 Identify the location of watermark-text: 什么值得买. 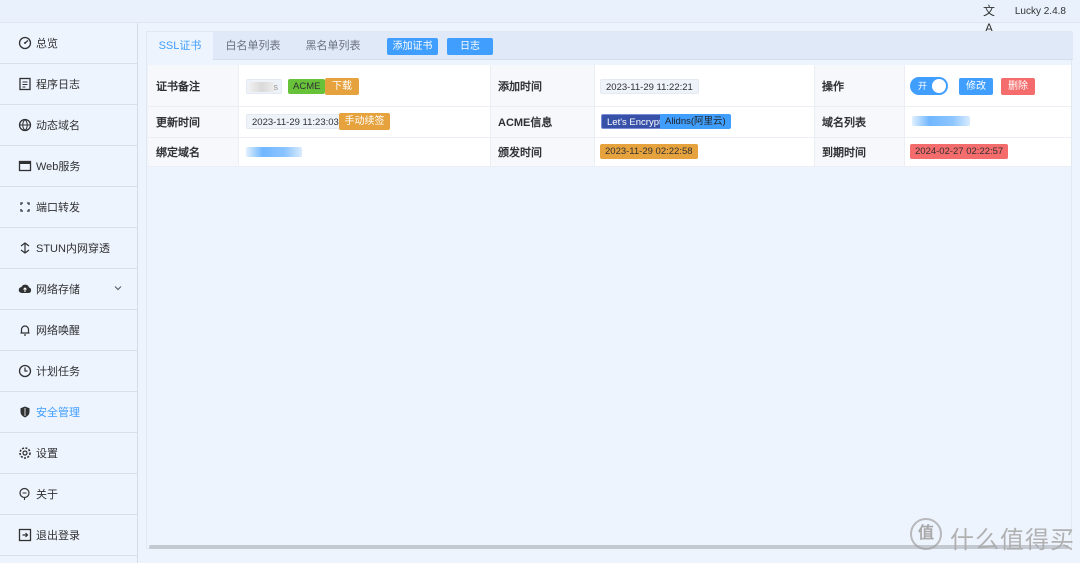
(1012, 540).